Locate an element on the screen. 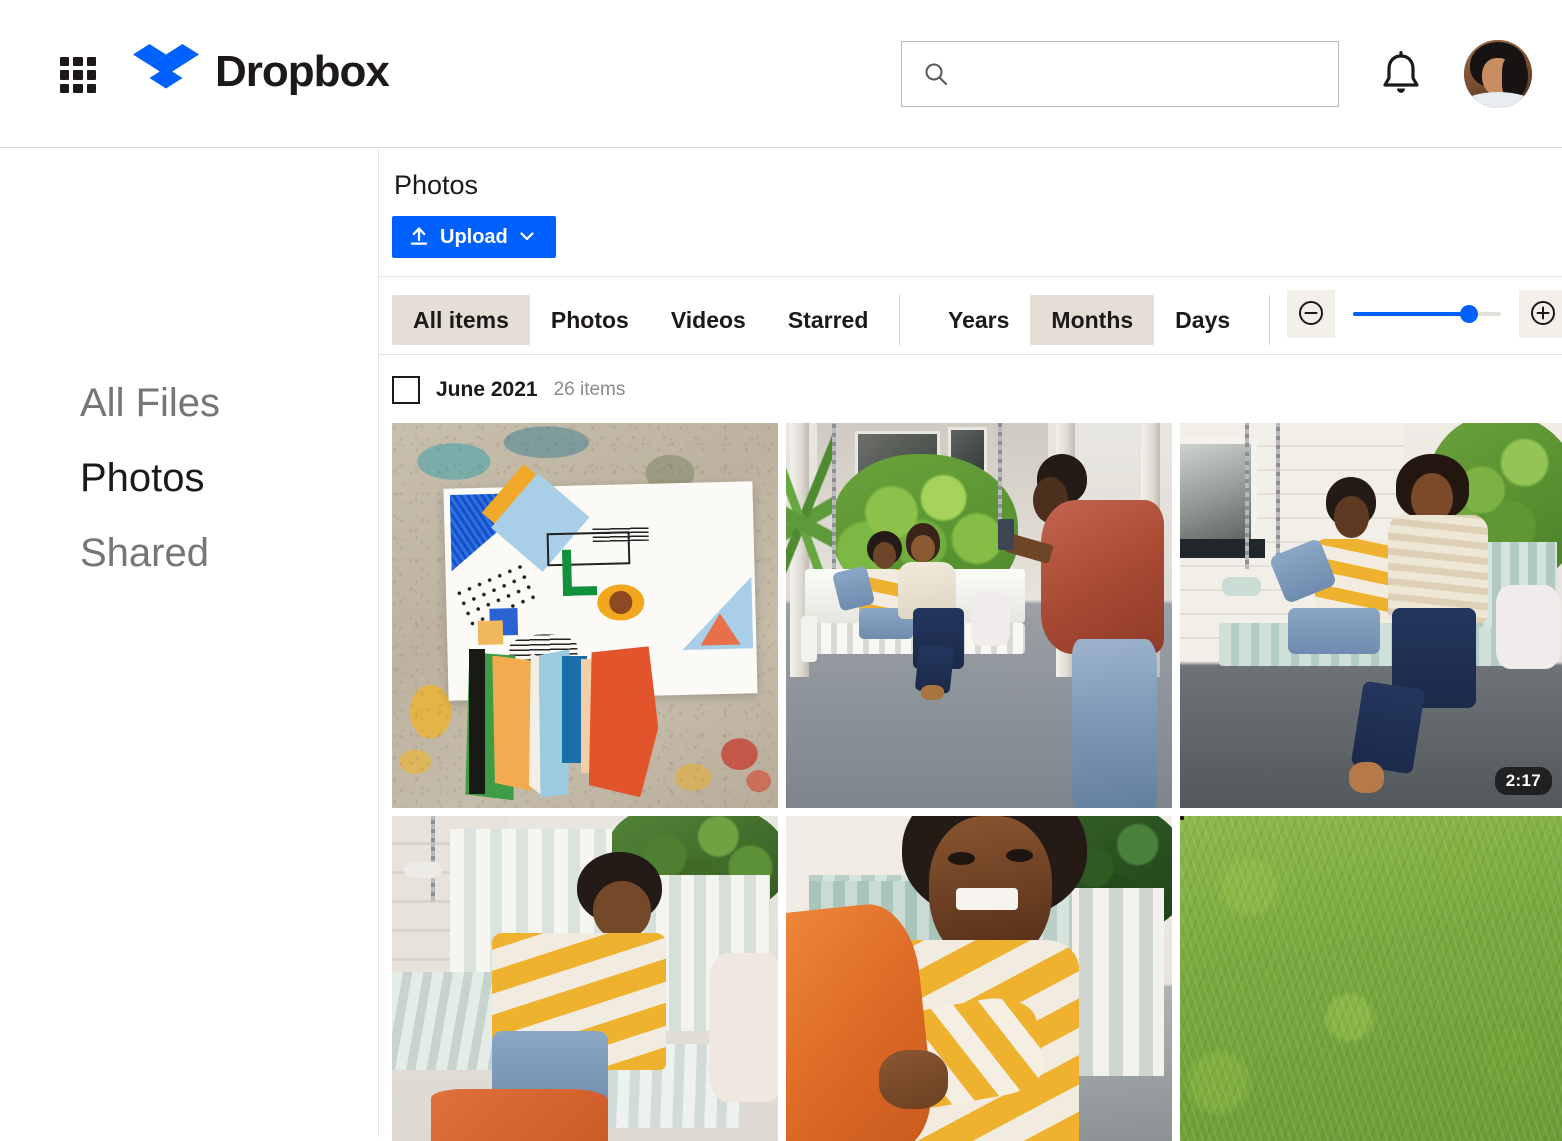 The width and height of the screenshot is (1562, 1141). video-duration-badge: 2:17 is located at coordinates (1523, 781).